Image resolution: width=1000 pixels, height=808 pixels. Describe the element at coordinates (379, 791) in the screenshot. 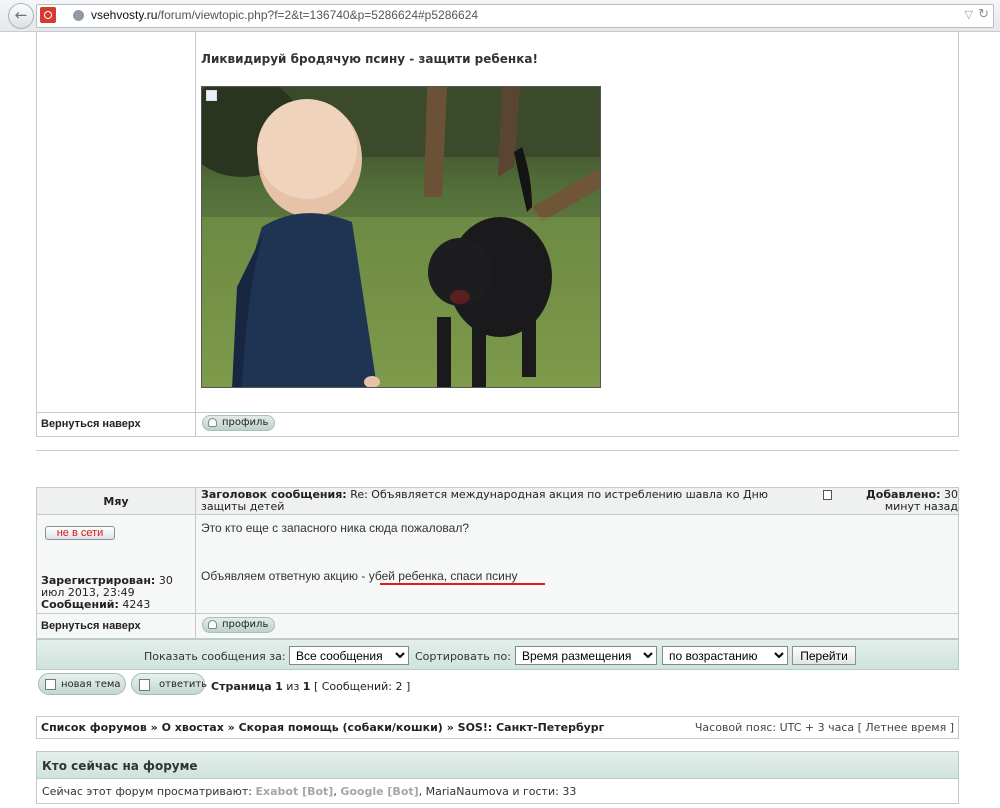

I see `online-bot-google: Google [Bot]` at that location.